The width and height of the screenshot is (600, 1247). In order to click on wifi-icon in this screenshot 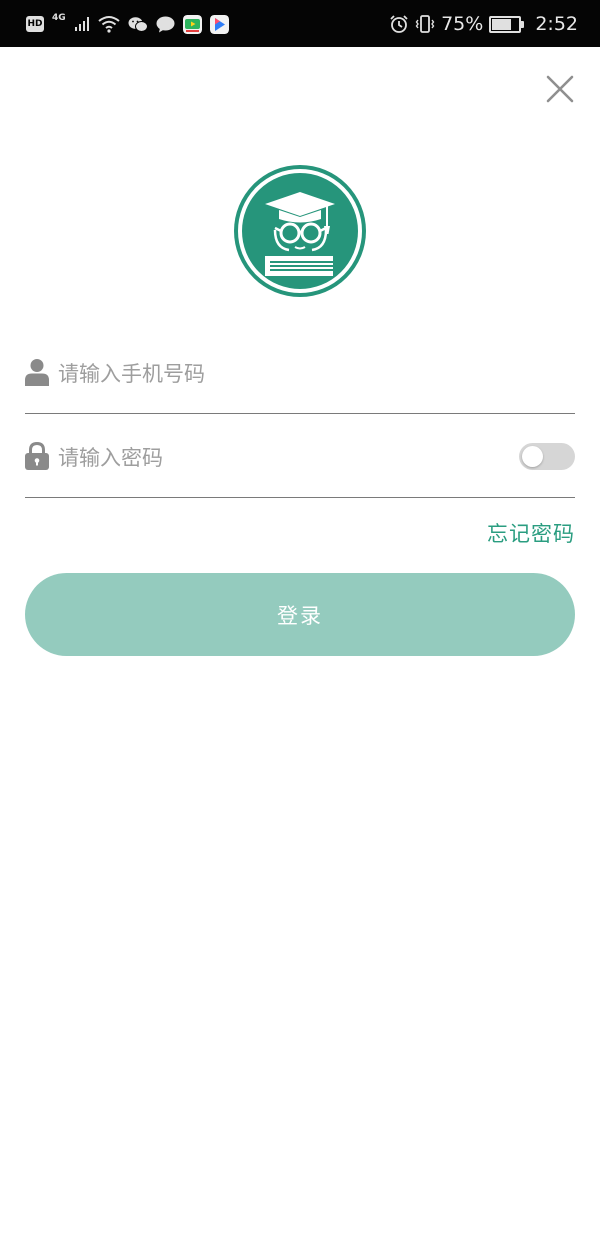, I will do `click(109, 24)`.